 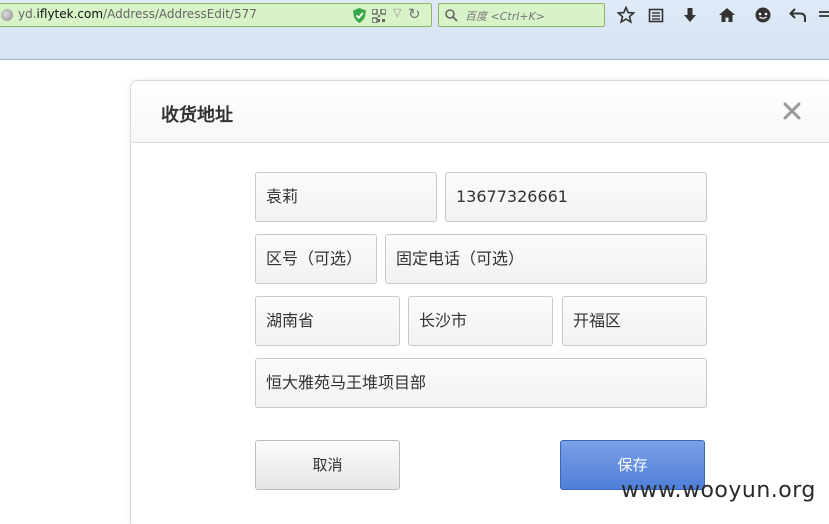 I want to click on area-code-input: 区号（可选）, so click(x=316, y=259).